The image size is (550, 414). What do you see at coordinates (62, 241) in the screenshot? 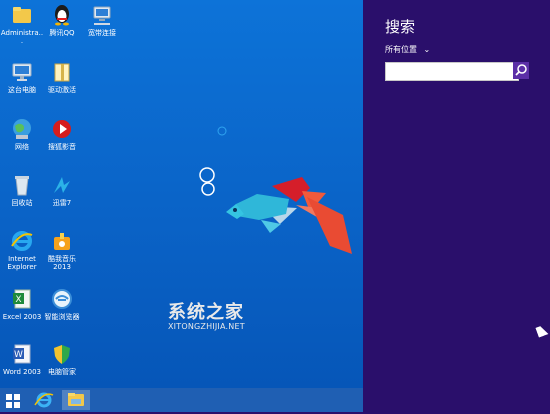
I see `kuwo-music-icon` at bounding box center [62, 241].